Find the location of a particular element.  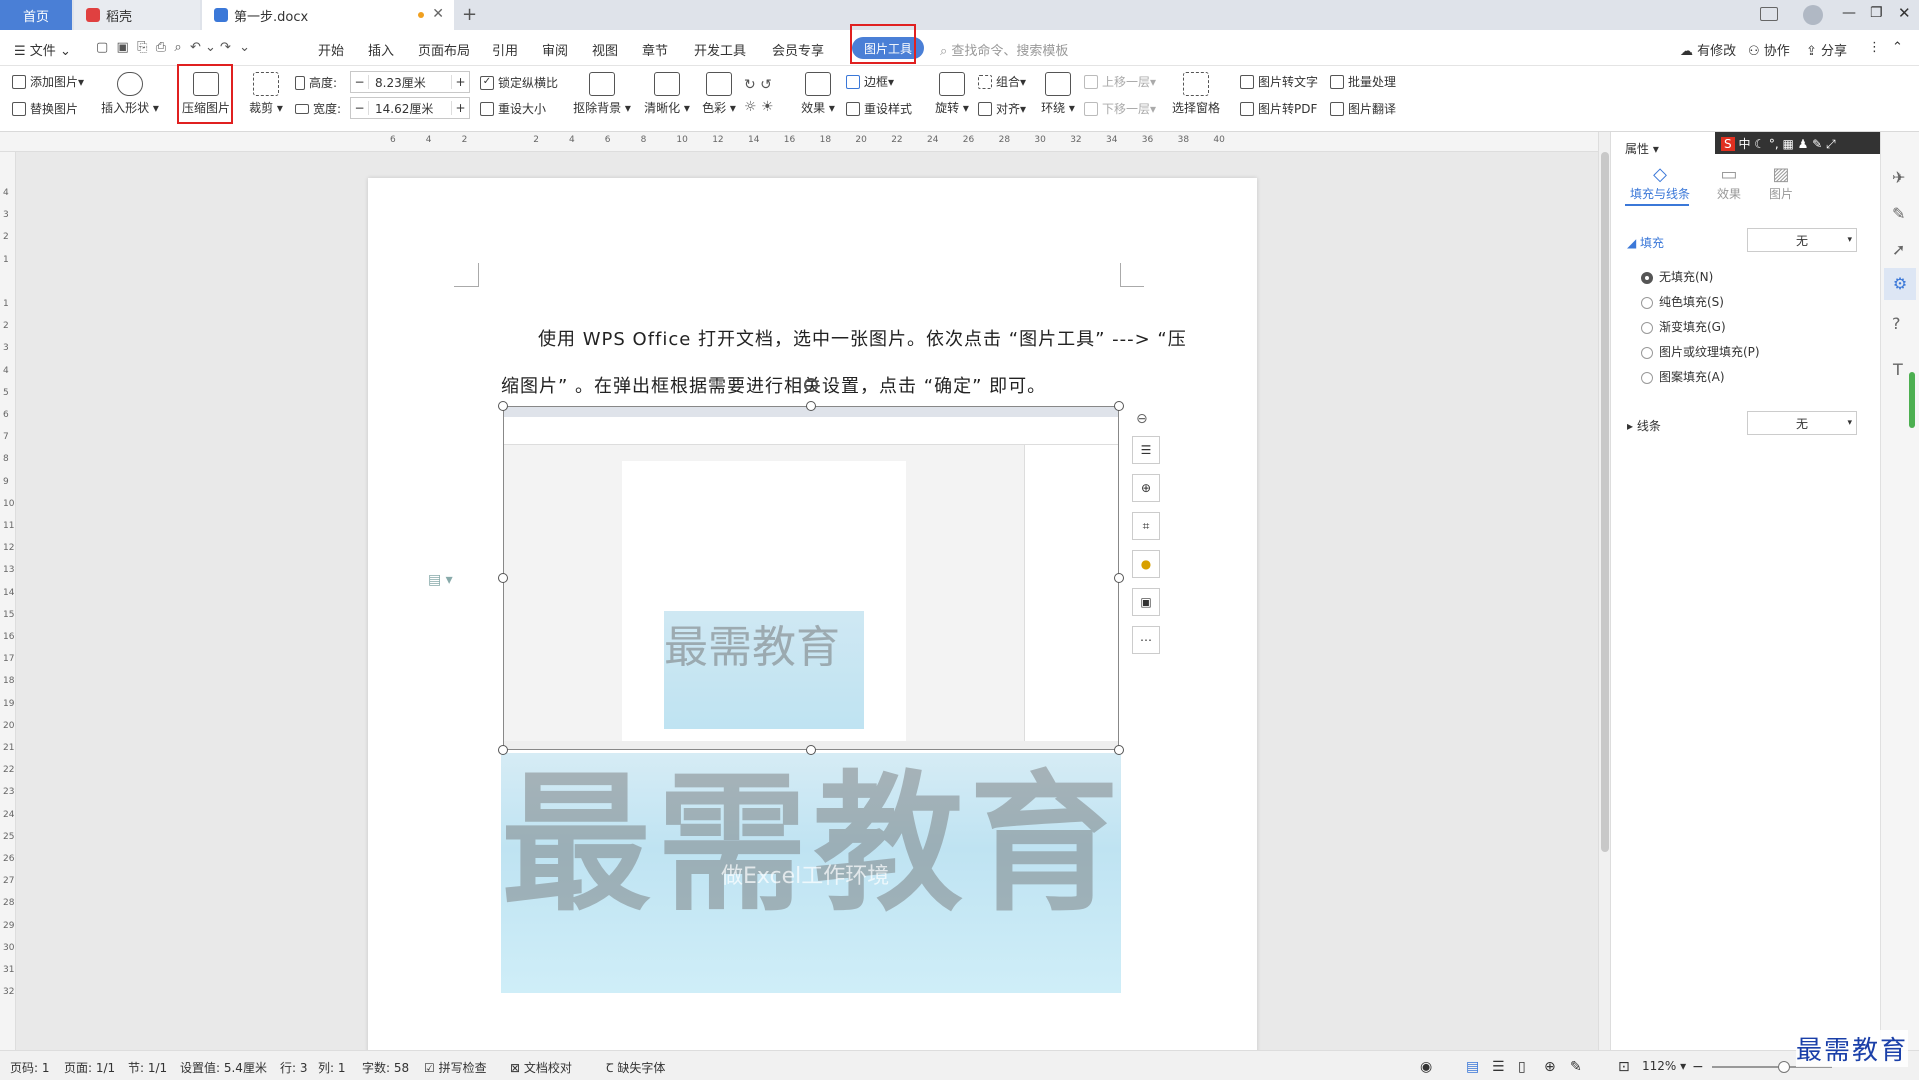

fill-option-solid: 纯色填充(S) is located at coordinates (1682, 301).